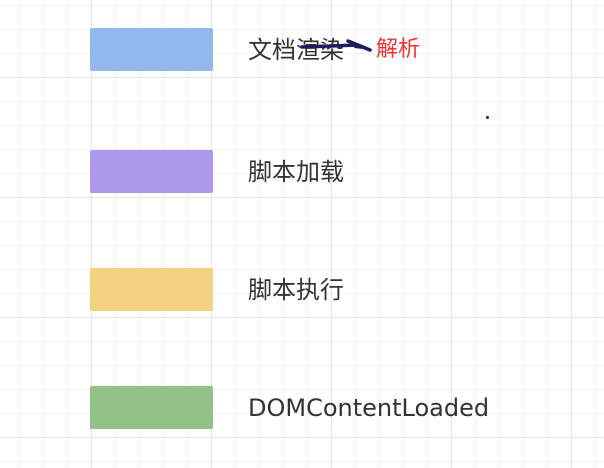 This screenshot has height=468, width=604. Describe the element at coordinates (369, 408) in the screenshot. I see `legend-label: DOMContentLoaded` at that location.